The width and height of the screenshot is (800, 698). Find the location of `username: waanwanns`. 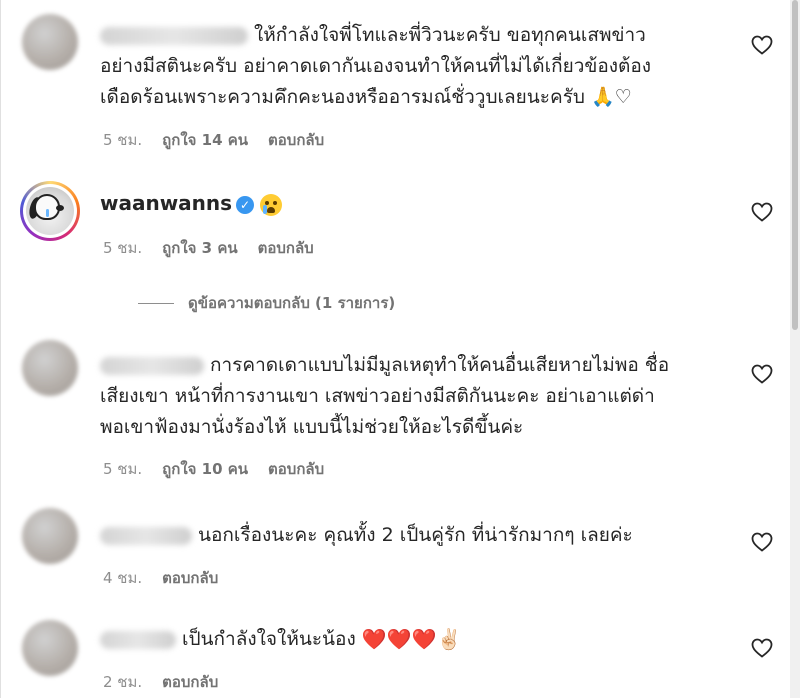

username: waanwanns is located at coordinates (166, 203).